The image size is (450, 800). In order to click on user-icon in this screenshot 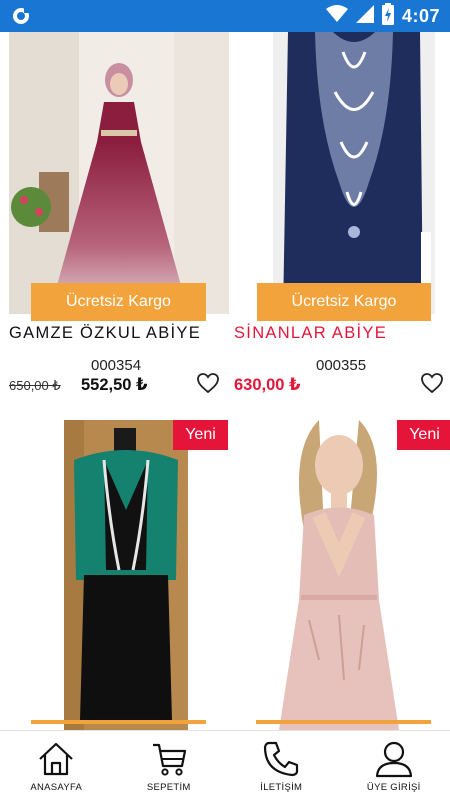, I will do `click(393, 759)`.